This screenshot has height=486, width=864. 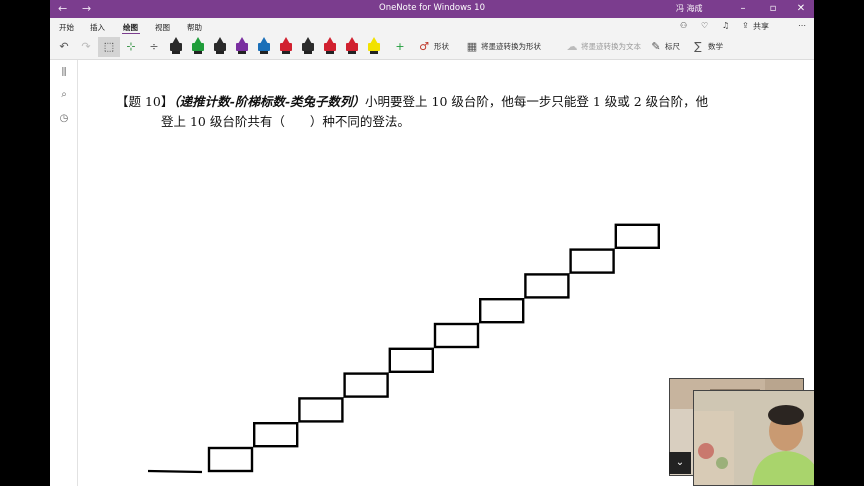 What do you see at coordinates (704, 25) in the screenshot?
I see `lightbulb-icon: ♡` at bounding box center [704, 25].